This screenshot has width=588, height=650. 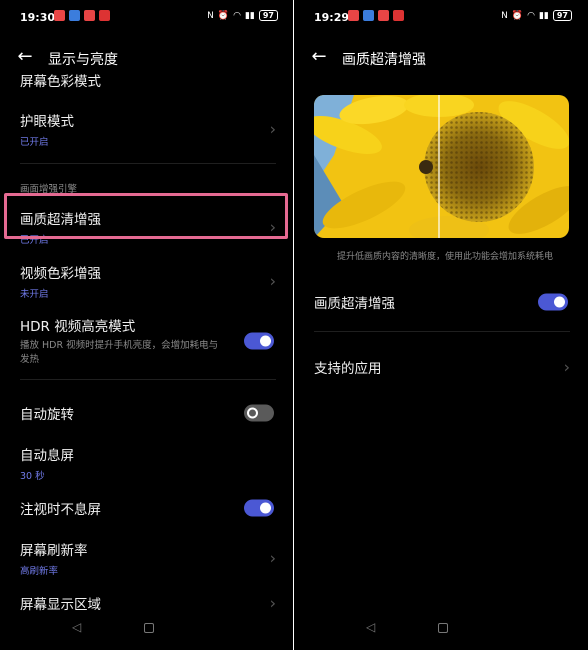 I want to click on list-item-gaze-awake: 注视时不息屏, so click(x=148, y=508).